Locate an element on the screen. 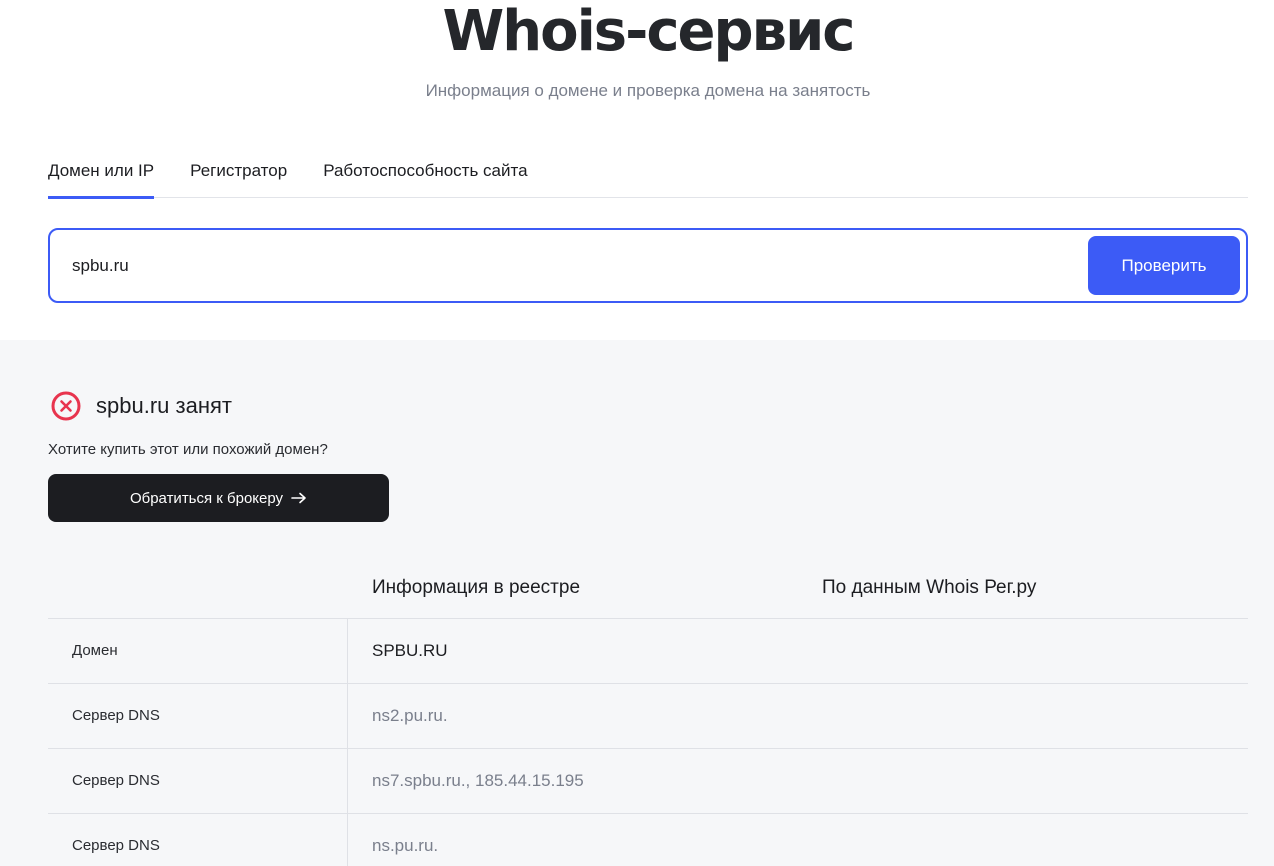 The width and height of the screenshot is (1274, 866). contact-broker-button: Обратиться к брокеру is located at coordinates (218, 498).